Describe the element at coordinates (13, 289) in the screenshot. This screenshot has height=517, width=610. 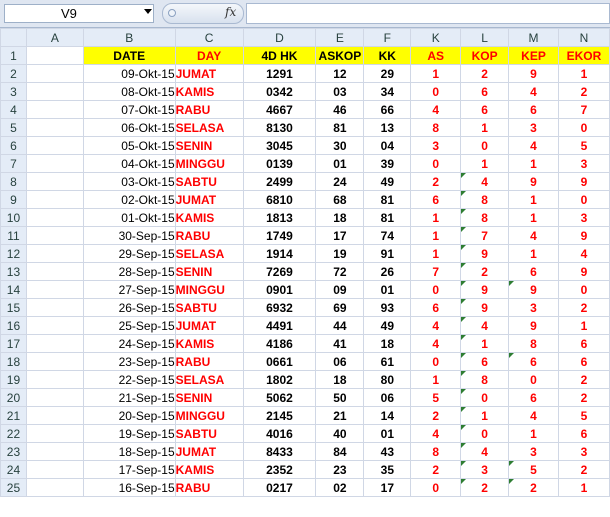
I see `row-header: 14` at that location.